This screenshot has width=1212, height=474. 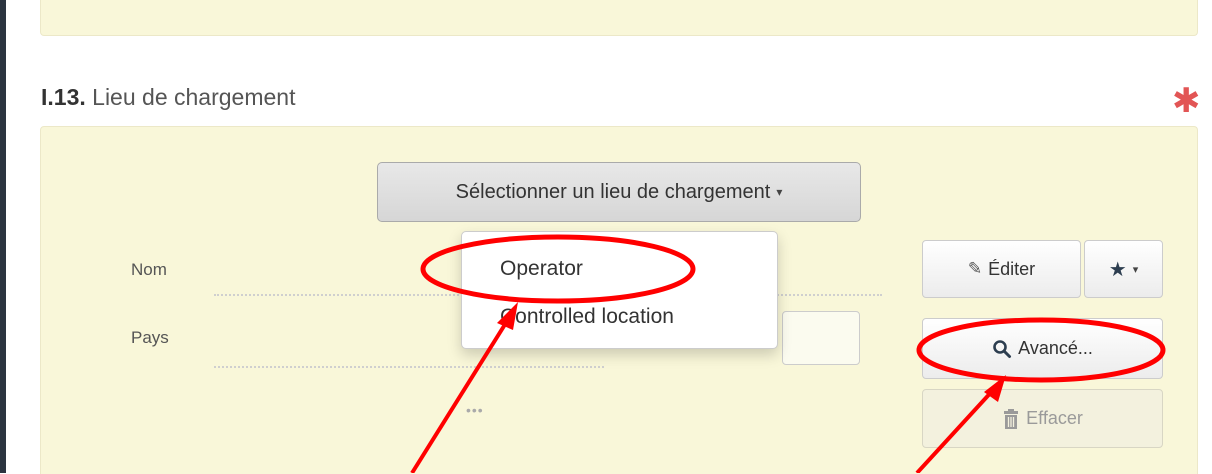 I want to click on clear-button: Effacer, so click(x=1042, y=418).